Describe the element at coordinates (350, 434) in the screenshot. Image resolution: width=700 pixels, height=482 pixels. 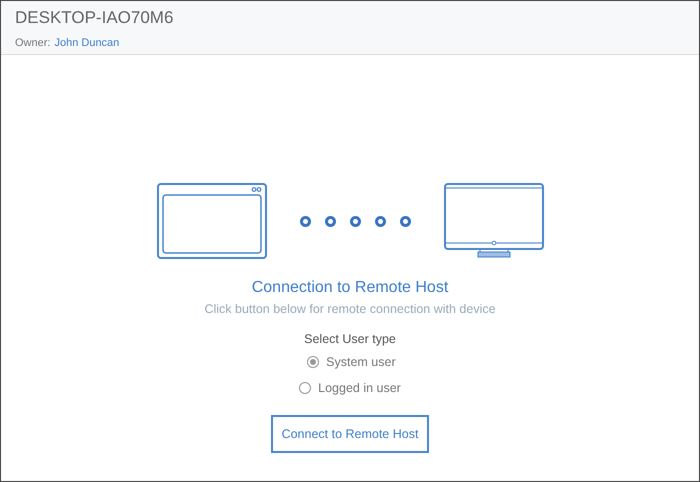
I see `connect-button: Connect to Remote Host` at that location.